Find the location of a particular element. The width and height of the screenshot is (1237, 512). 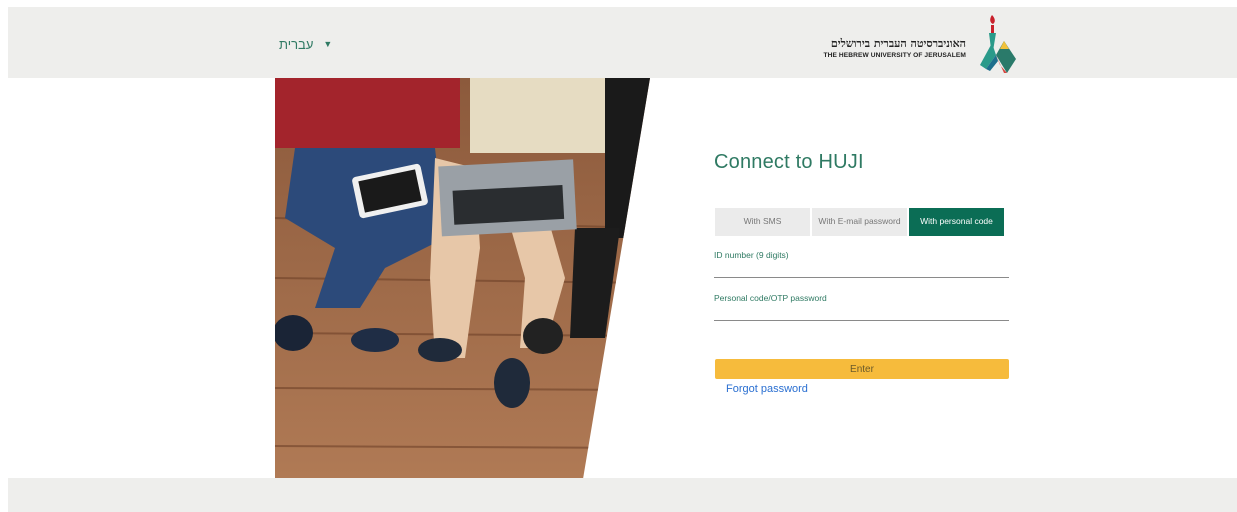

university-logo-icon is located at coordinates (998, 44).